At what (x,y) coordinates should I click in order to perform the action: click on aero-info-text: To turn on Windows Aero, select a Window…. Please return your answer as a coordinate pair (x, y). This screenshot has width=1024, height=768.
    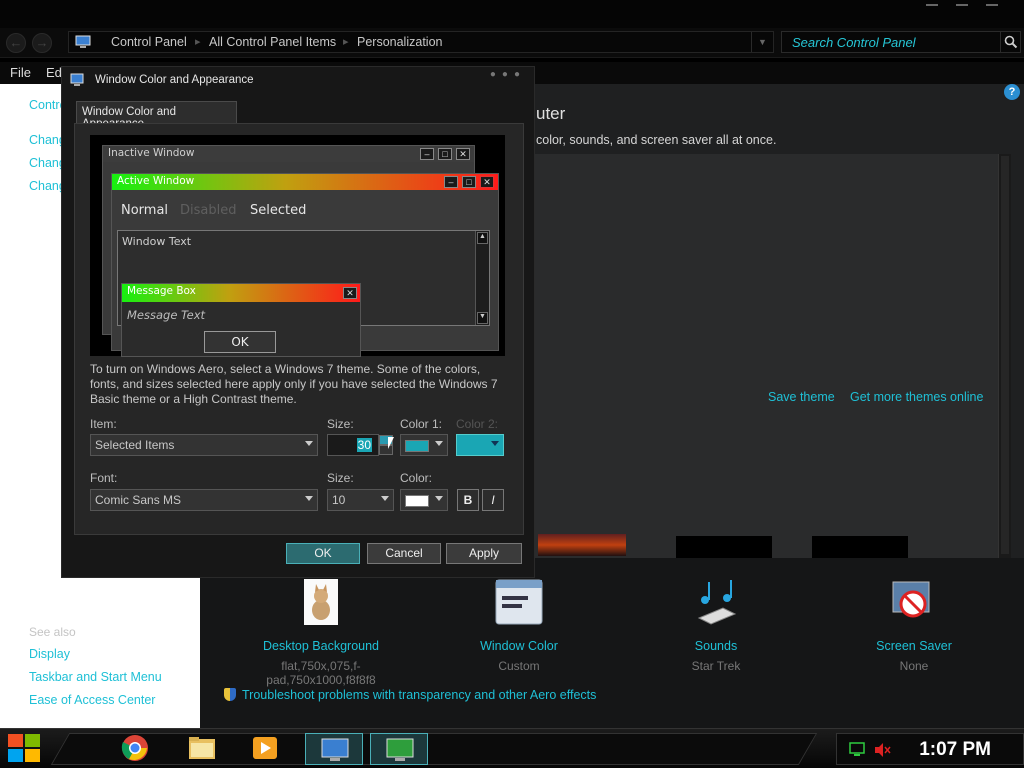
    Looking at the image, I should click on (294, 384).